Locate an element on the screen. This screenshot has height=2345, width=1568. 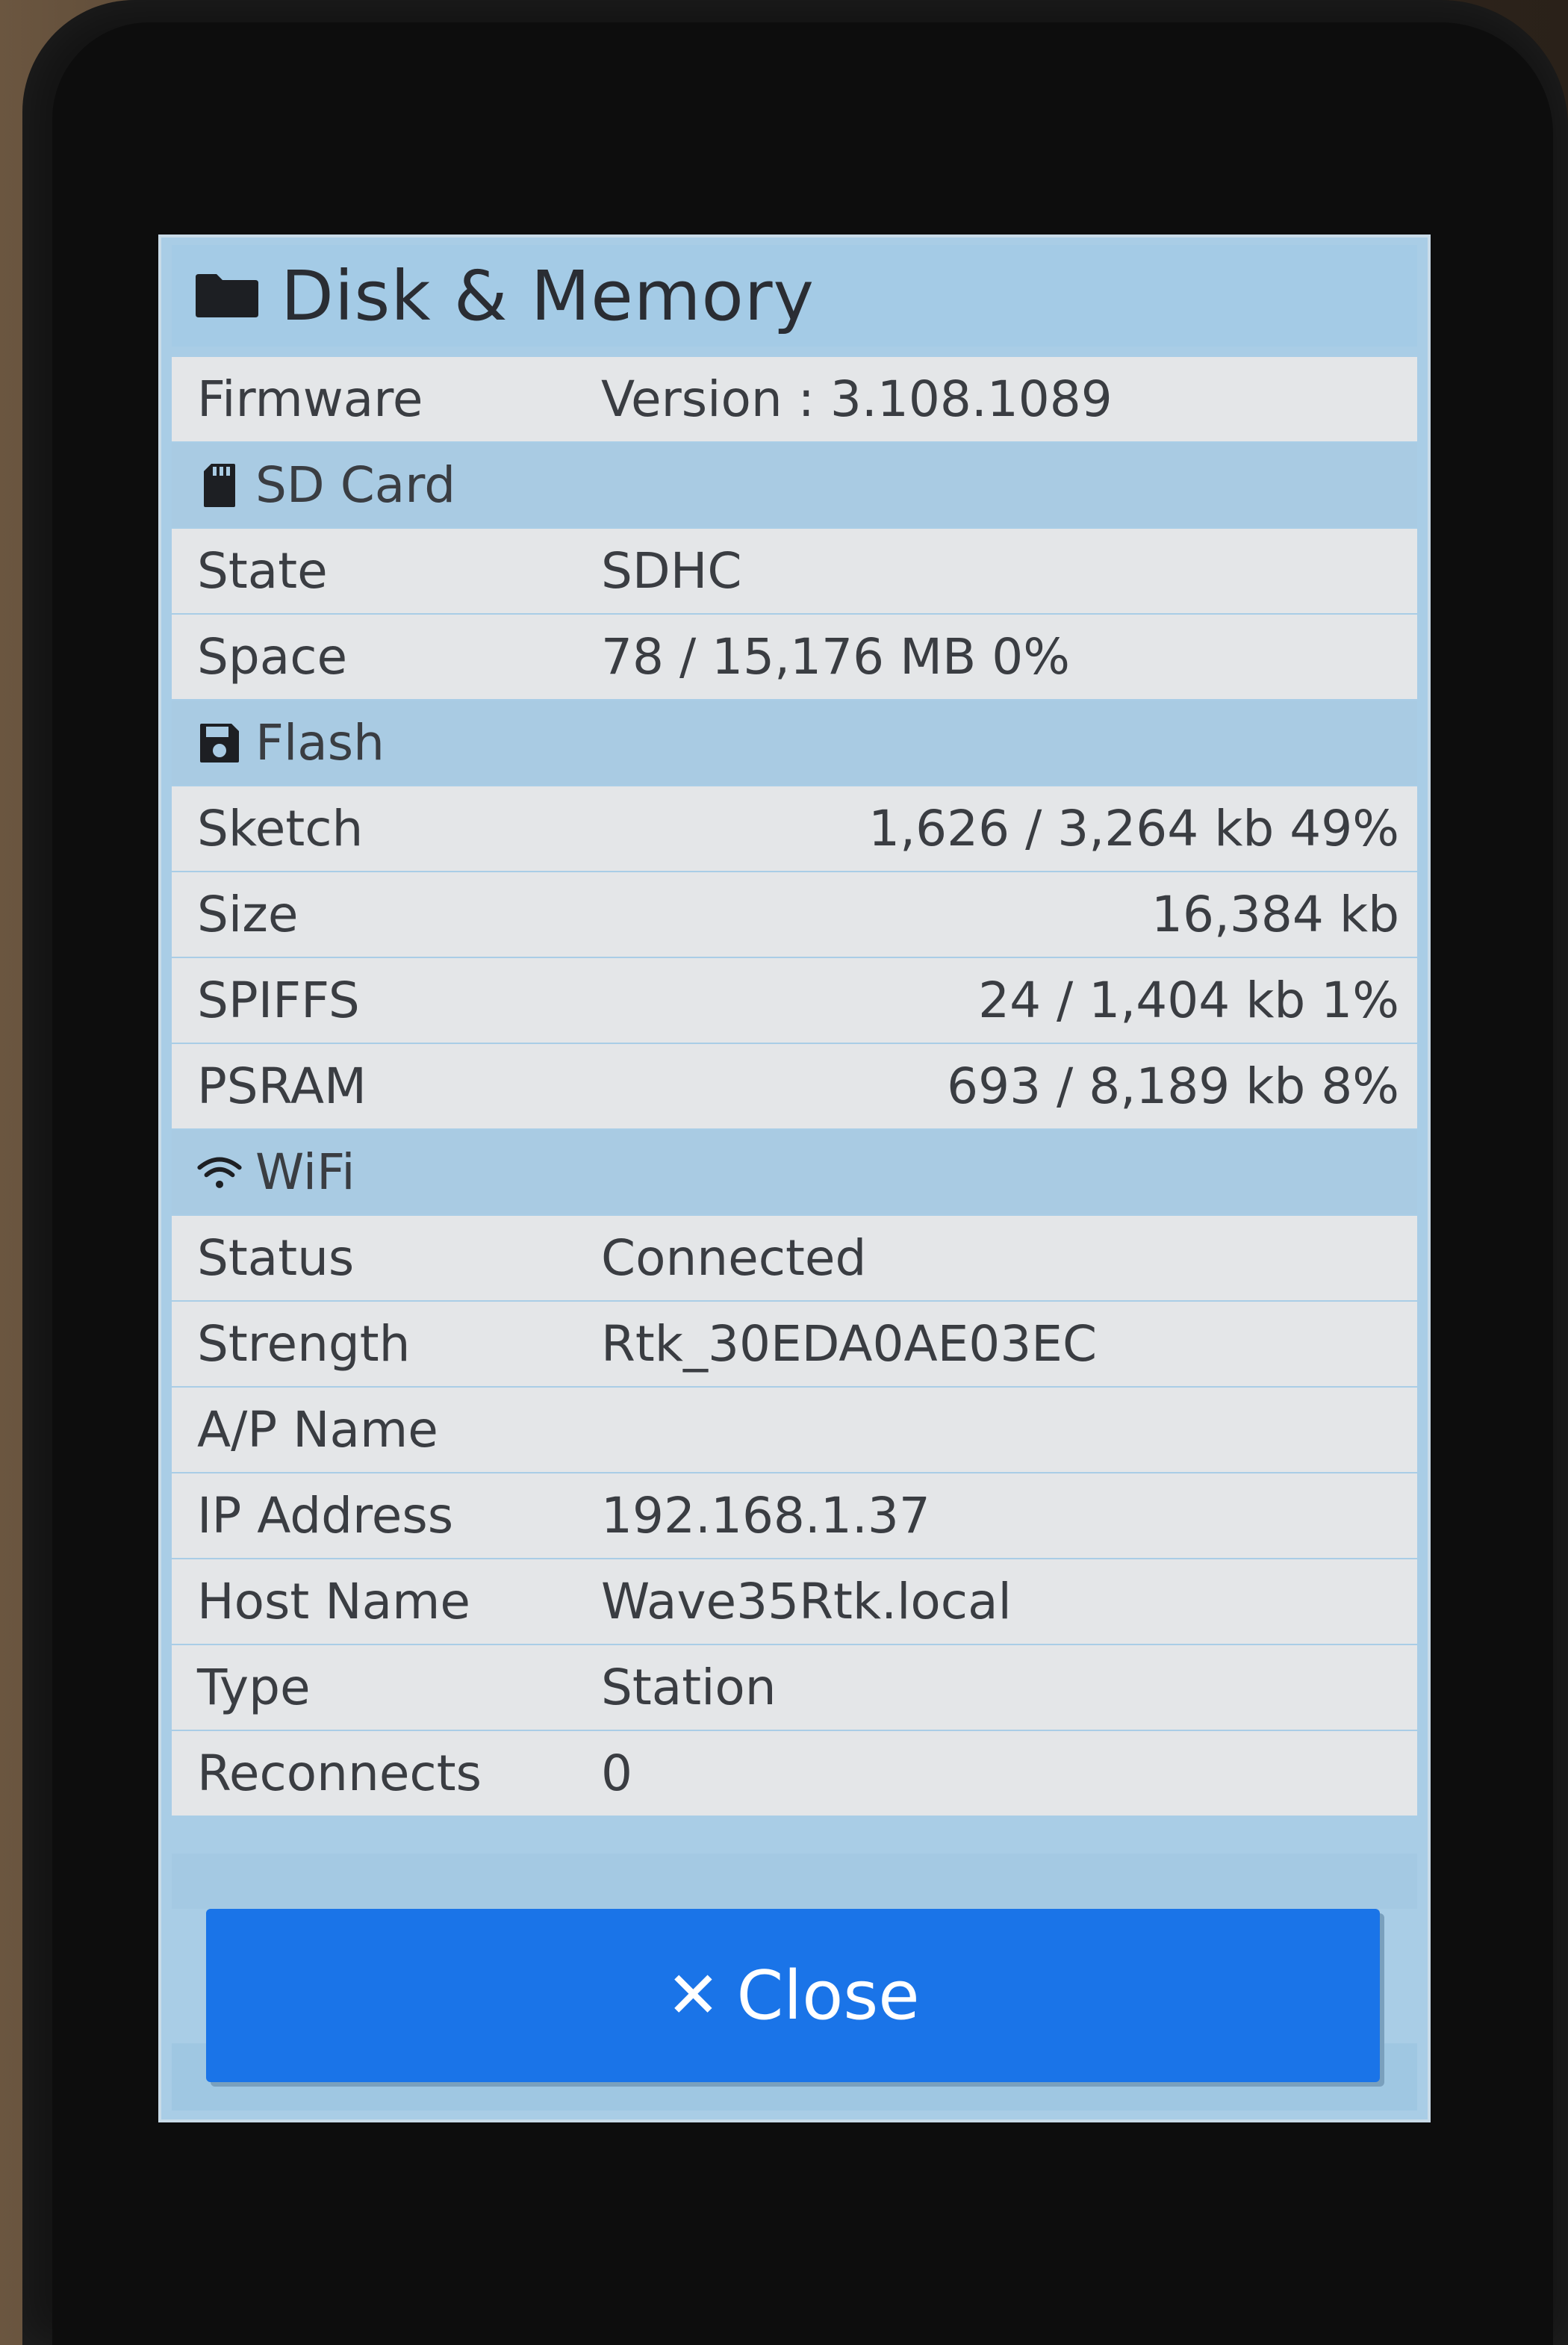
row-label: Type is located at coordinates (254, 1687).